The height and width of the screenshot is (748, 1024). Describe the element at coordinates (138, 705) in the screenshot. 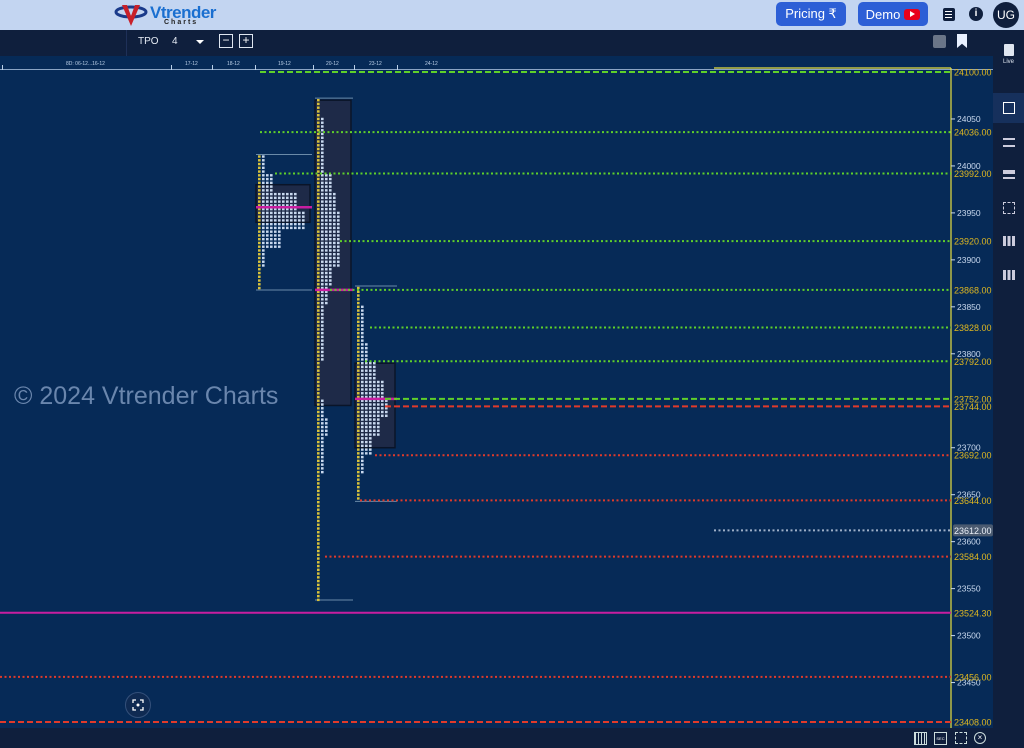

I see `focus-button` at that location.